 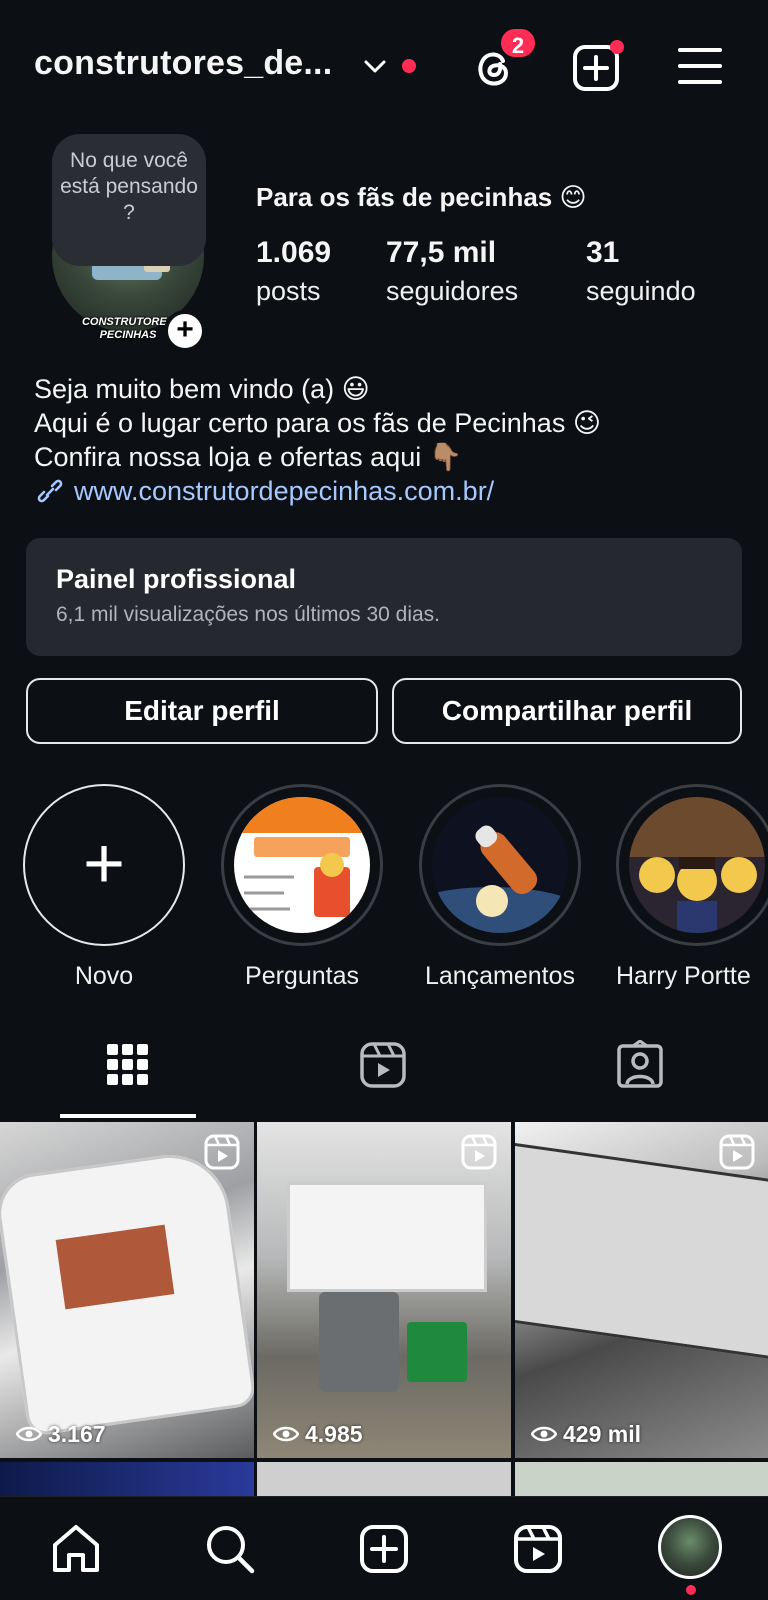 What do you see at coordinates (500, 976) in the screenshot?
I see `highlight-label: Lançamentos` at bounding box center [500, 976].